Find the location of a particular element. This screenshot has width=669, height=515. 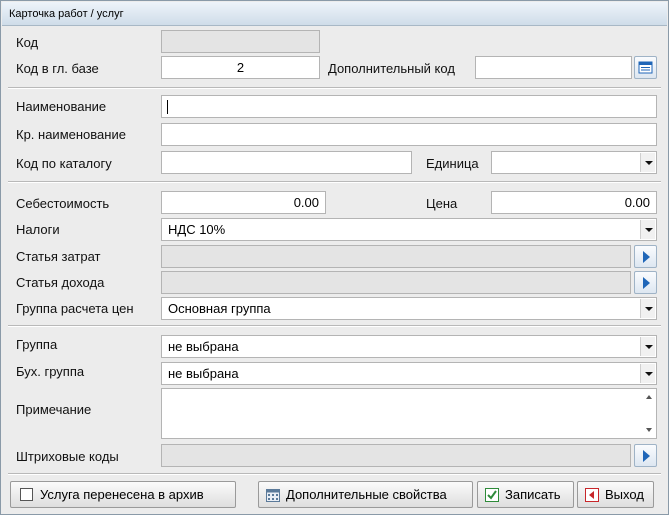

price-label: Цена is located at coordinates (442, 203).